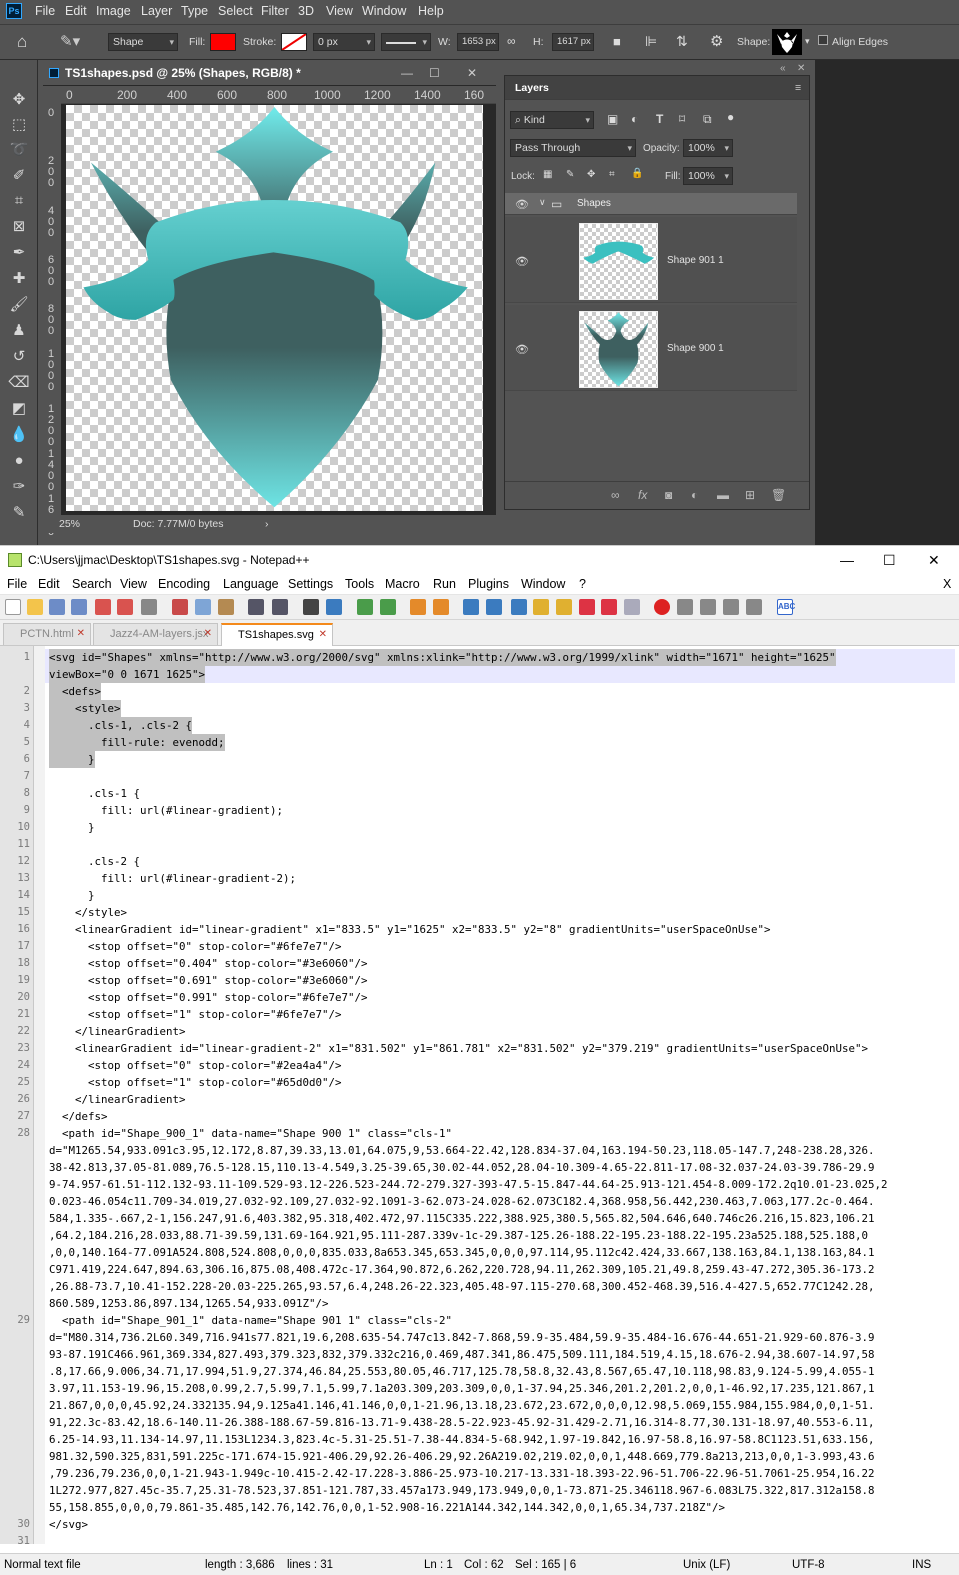 The height and width of the screenshot is (1575, 959). I want to click on adjustment-filter-icon: ◐, so click(634, 119).